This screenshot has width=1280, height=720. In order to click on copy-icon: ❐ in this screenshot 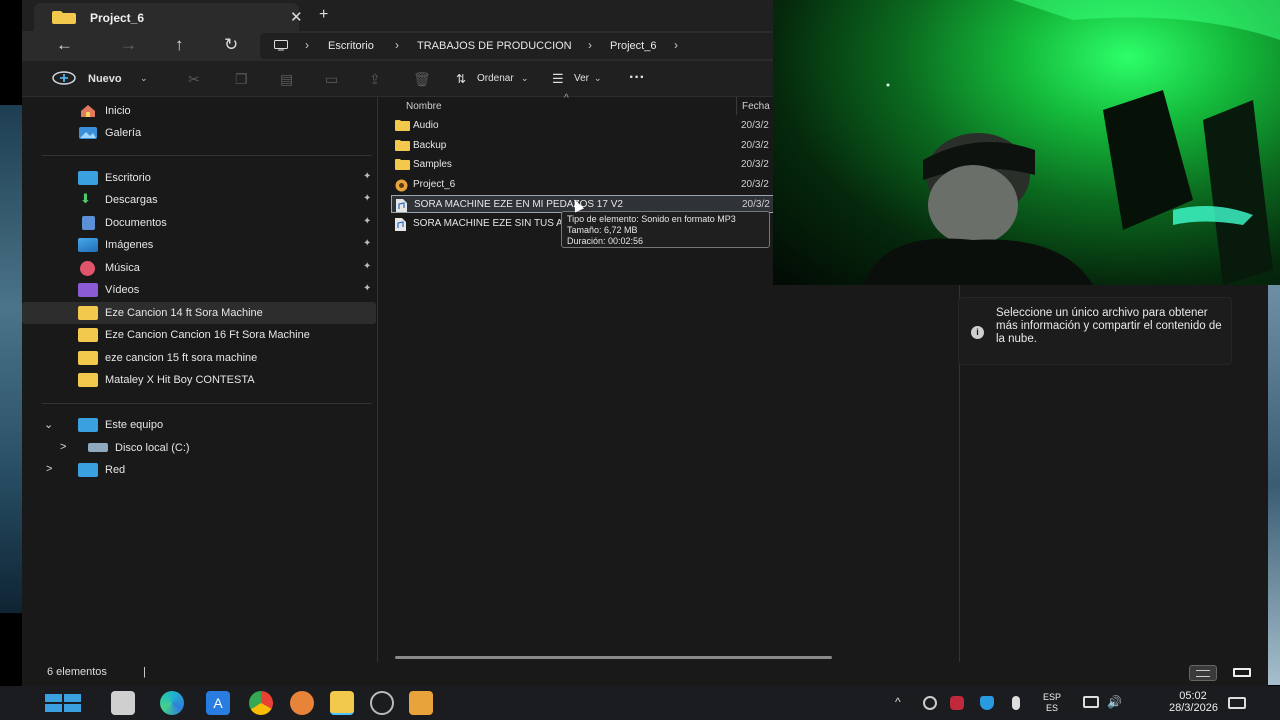, I will do `click(241, 79)`.